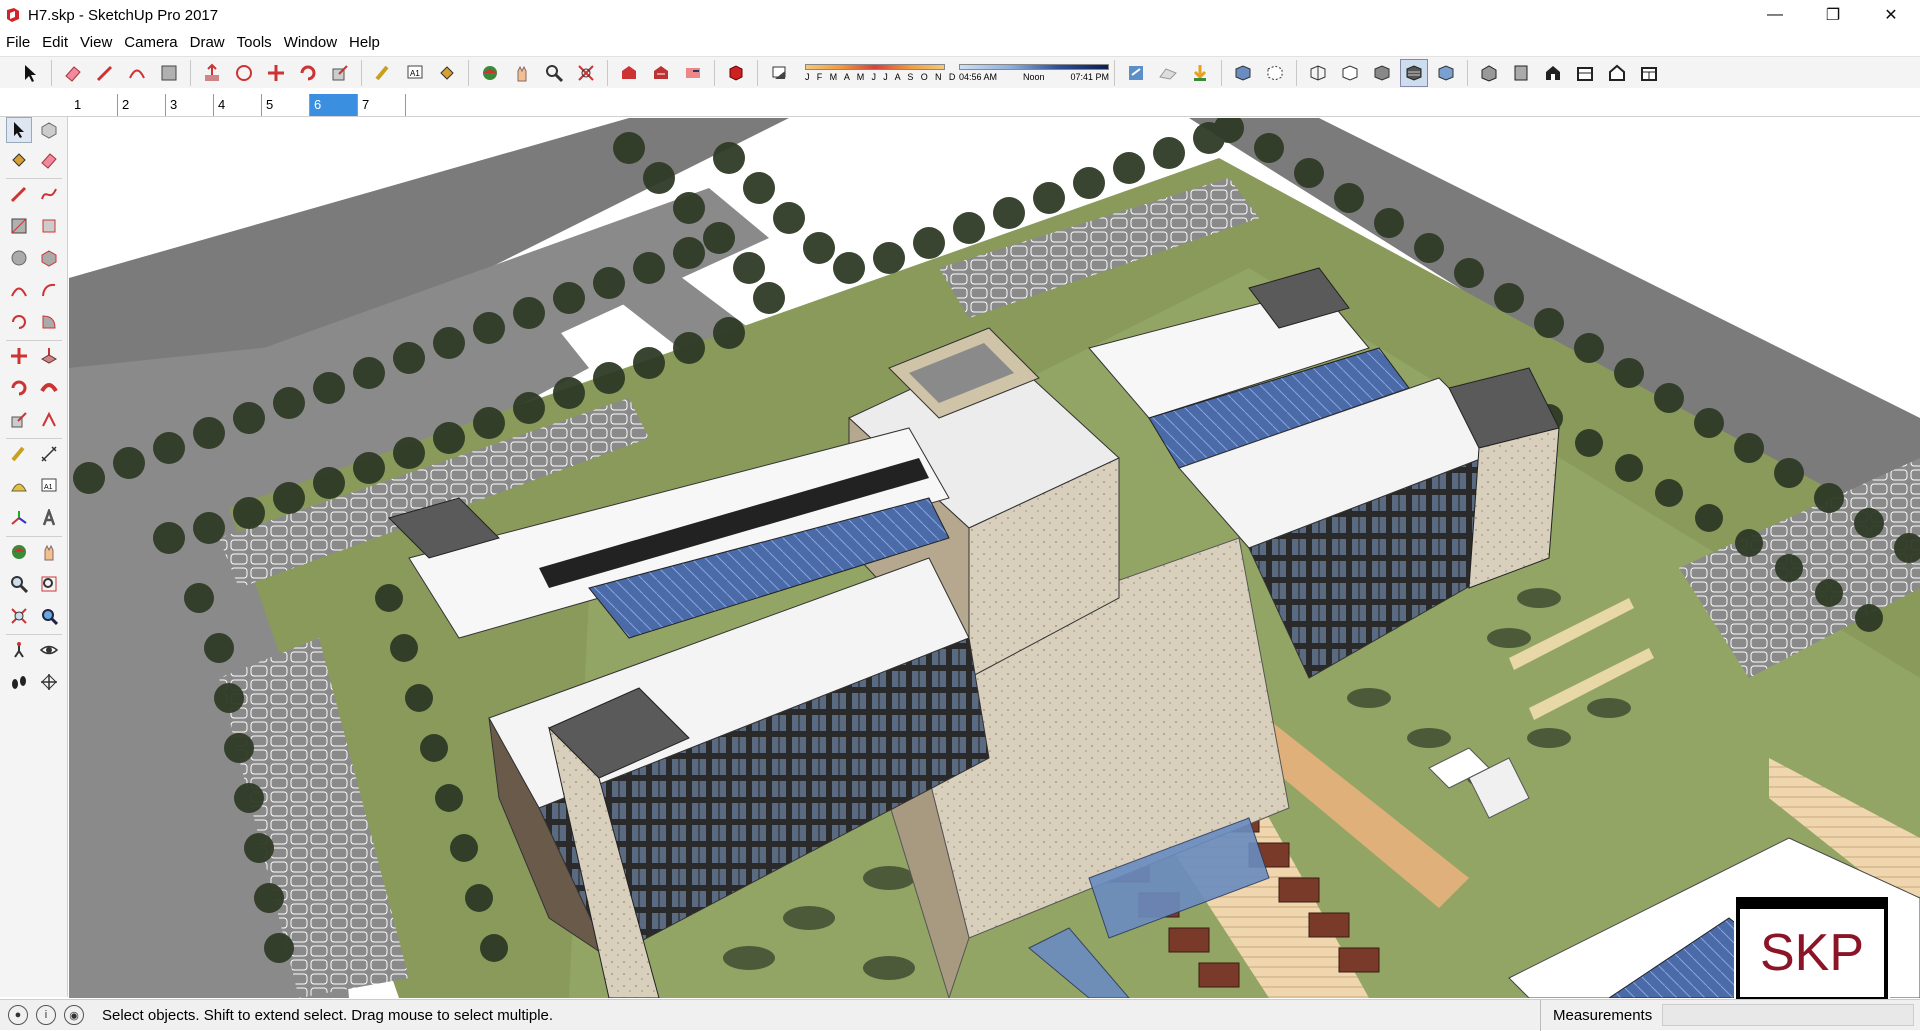 This screenshot has height=1031, width=1920. What do you see at coordinates (1243, 73) in the screenshot?
I see `style-xray-icon` at bounding box center [1243, 73].